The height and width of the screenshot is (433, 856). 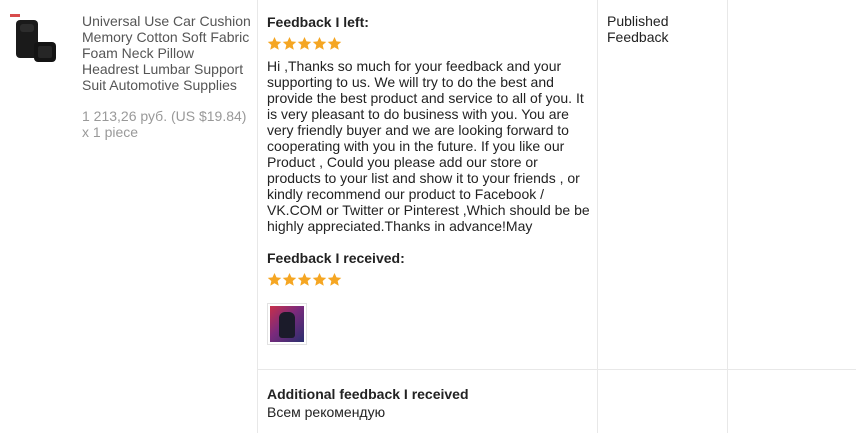 I want to click on product-thumbnail, so click(x=38, y=40).